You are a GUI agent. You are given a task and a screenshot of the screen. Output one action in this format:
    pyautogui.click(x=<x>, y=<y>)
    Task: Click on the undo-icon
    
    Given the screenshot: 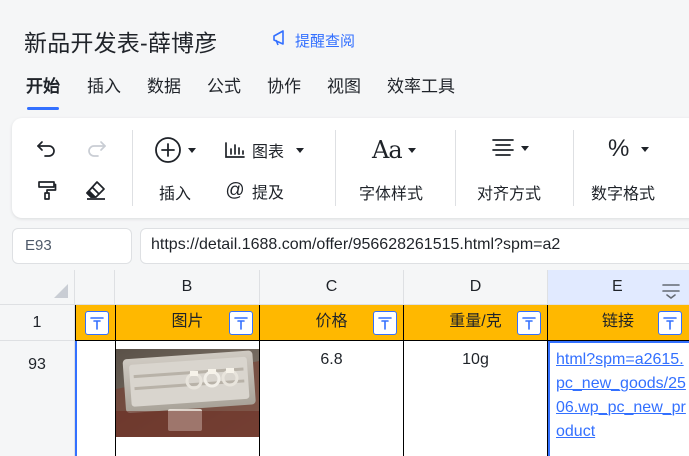 What is the action you would take?
    pyautogui.click(x=47, y=148)
    